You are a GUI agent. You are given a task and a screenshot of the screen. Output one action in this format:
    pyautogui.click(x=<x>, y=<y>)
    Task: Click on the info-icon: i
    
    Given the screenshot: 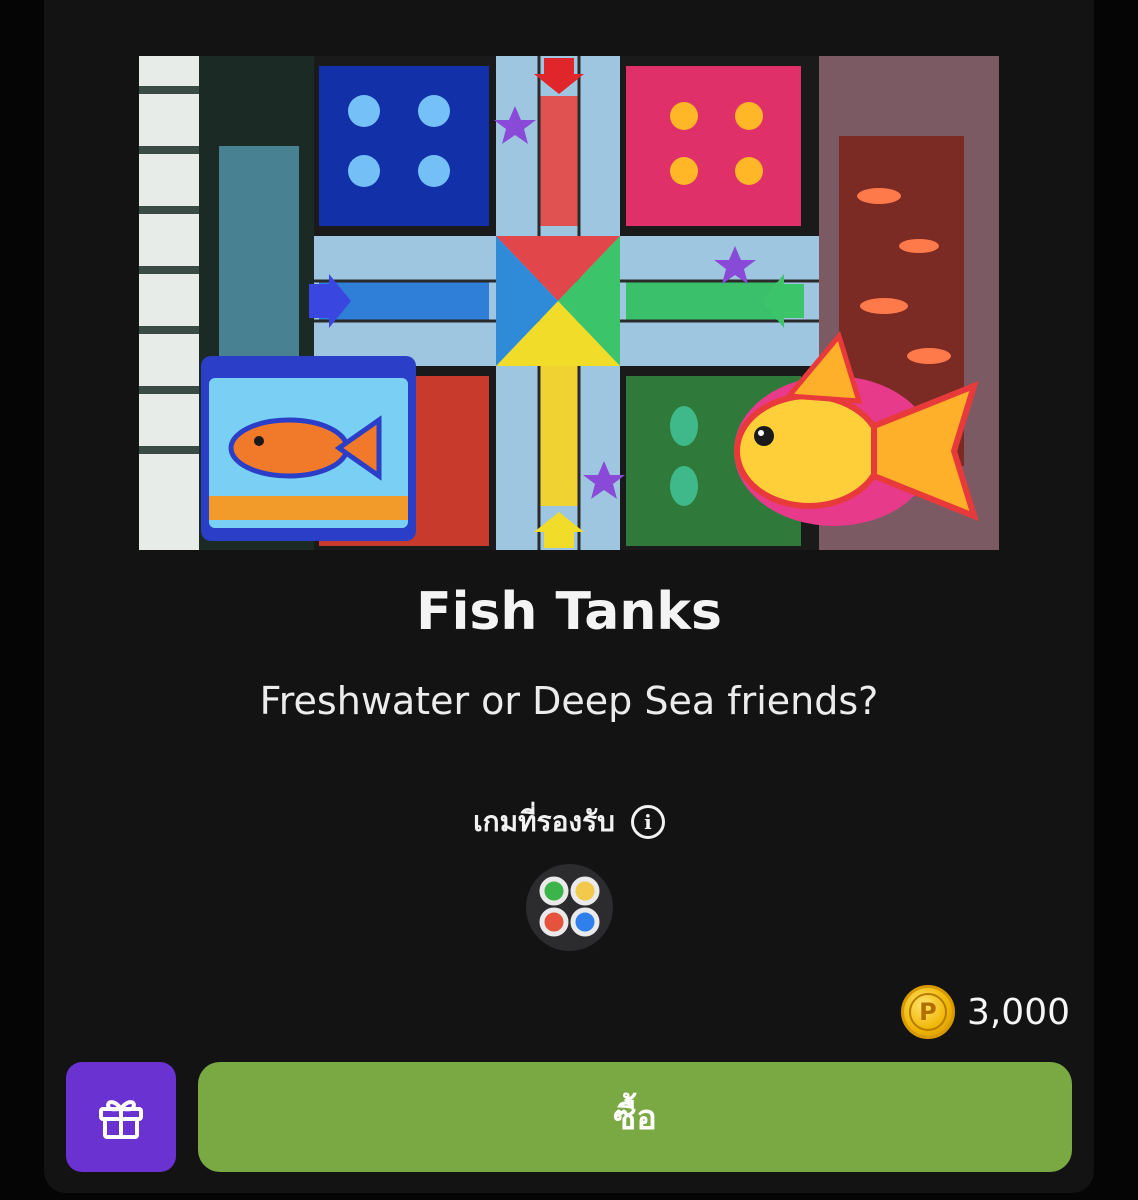 What is the action you would take?
    pyautogui.click(x=647, y=822)
    